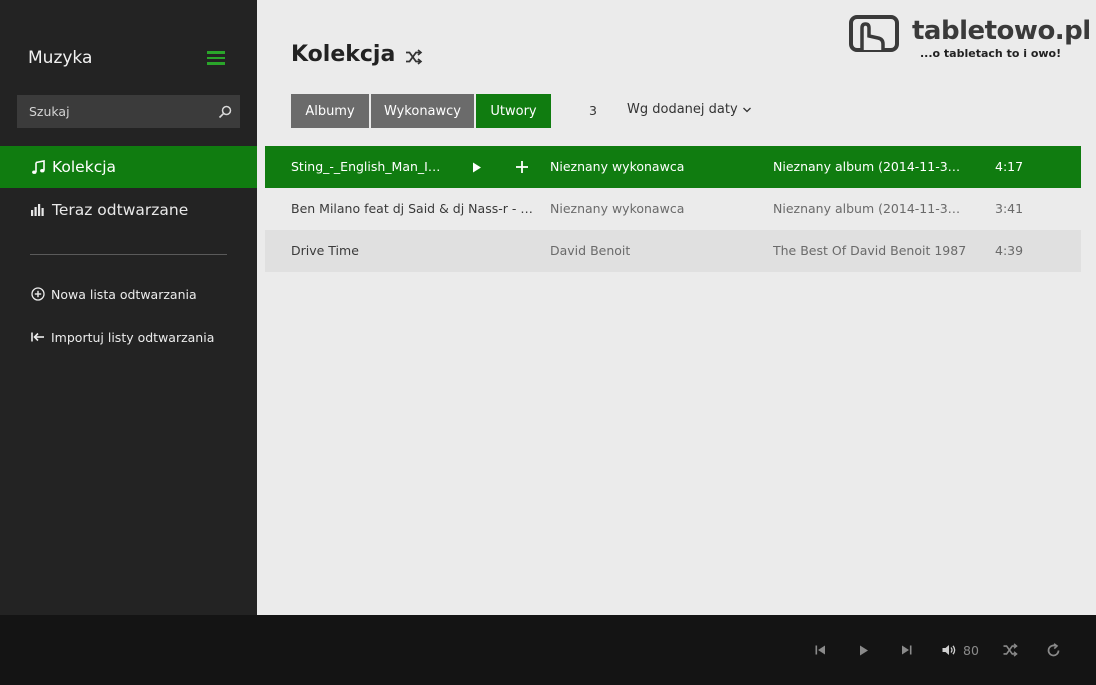 This screenshot has width=1096, height=685. I want to click on sidebar-item-label: Kolekcja, so click(84, 167).